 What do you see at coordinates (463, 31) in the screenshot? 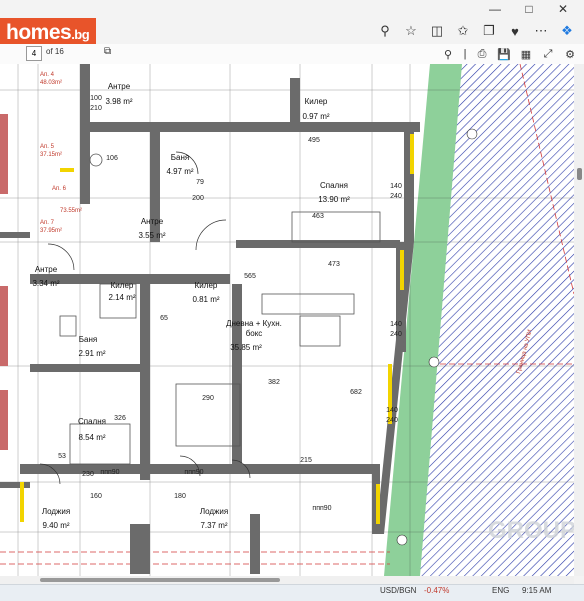
I see `favorites-icon: ✩` at bounding box center [463, 31].